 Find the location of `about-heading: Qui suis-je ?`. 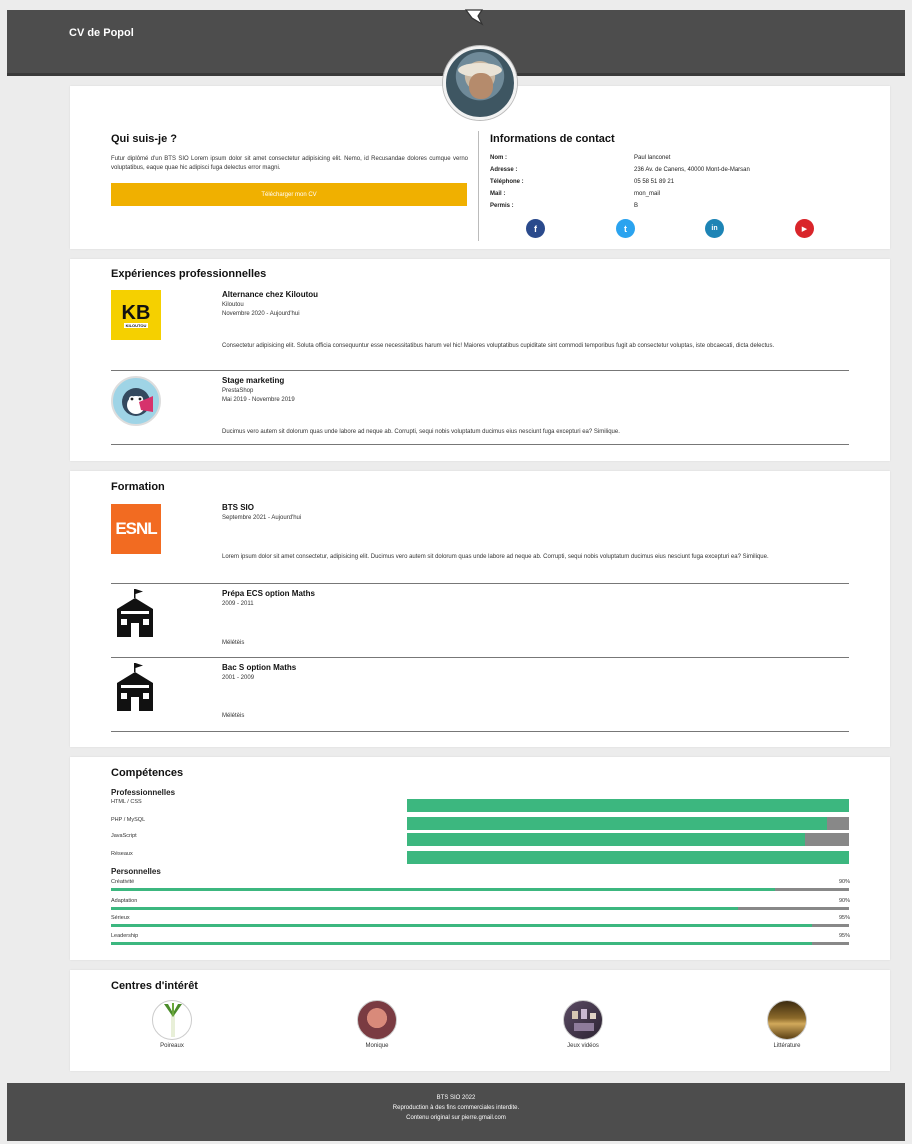

about-heading: Qui suis-je ? is located at coordinates (144, 139).